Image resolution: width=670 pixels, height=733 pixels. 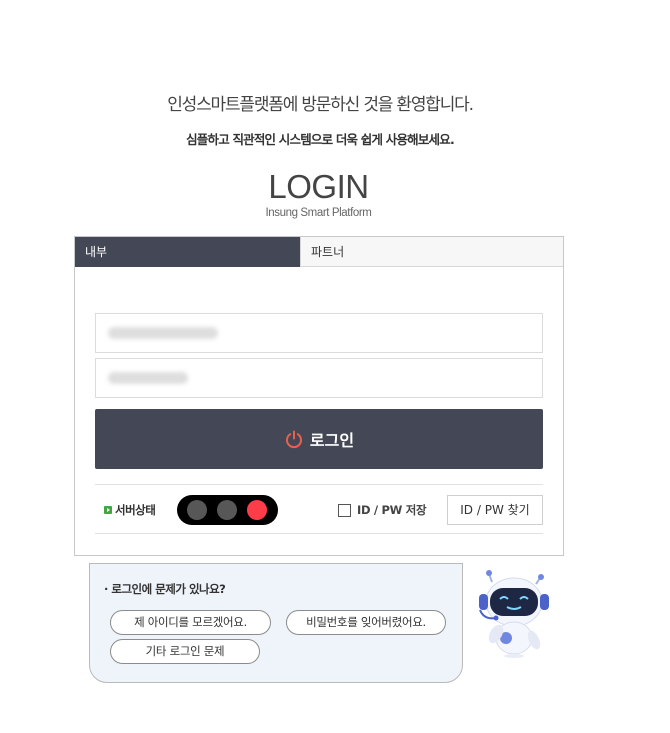 I want to click on arrow-right-icon, so click(x=108, y=510).